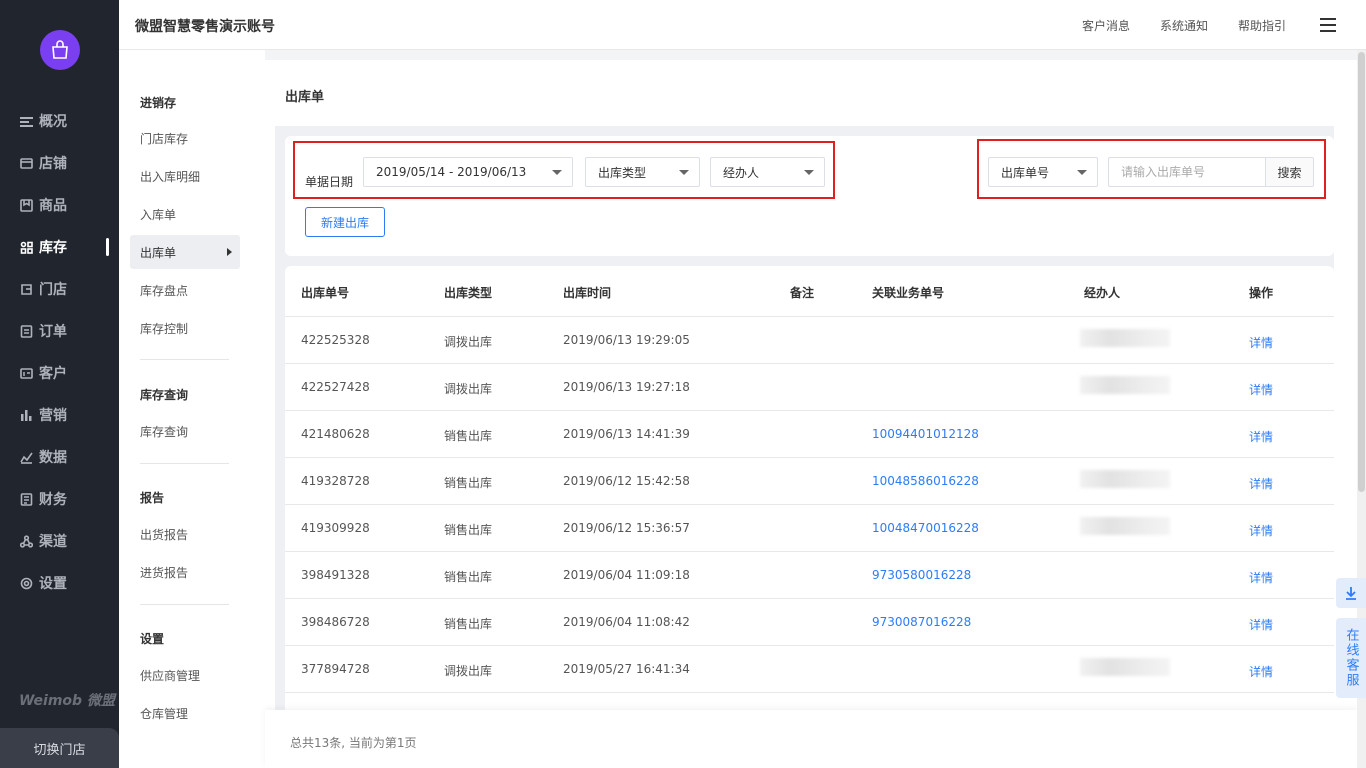  I want to click on subnav-item-stock-control: 库存控制, so click(185, 328).